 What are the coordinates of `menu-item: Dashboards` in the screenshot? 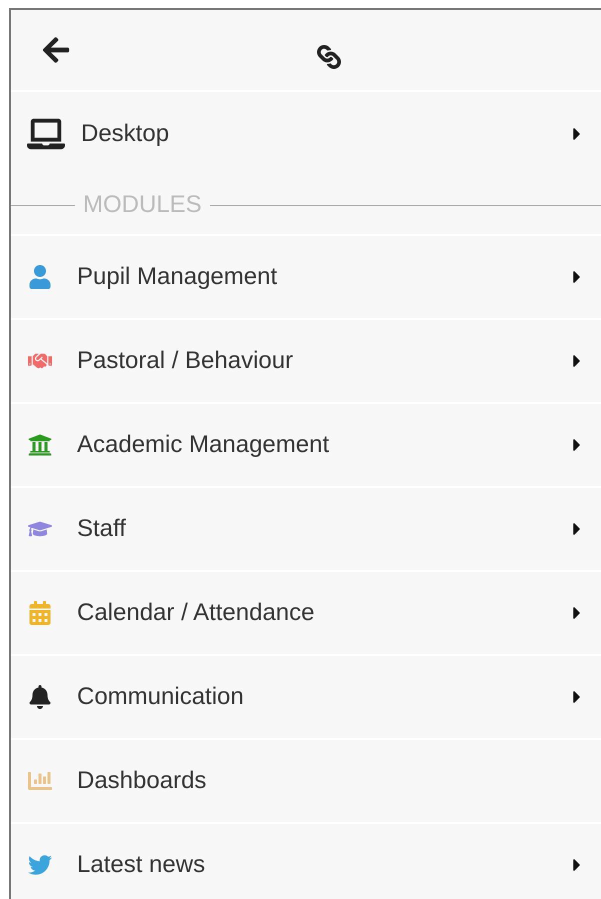 It's located at (306, 780).